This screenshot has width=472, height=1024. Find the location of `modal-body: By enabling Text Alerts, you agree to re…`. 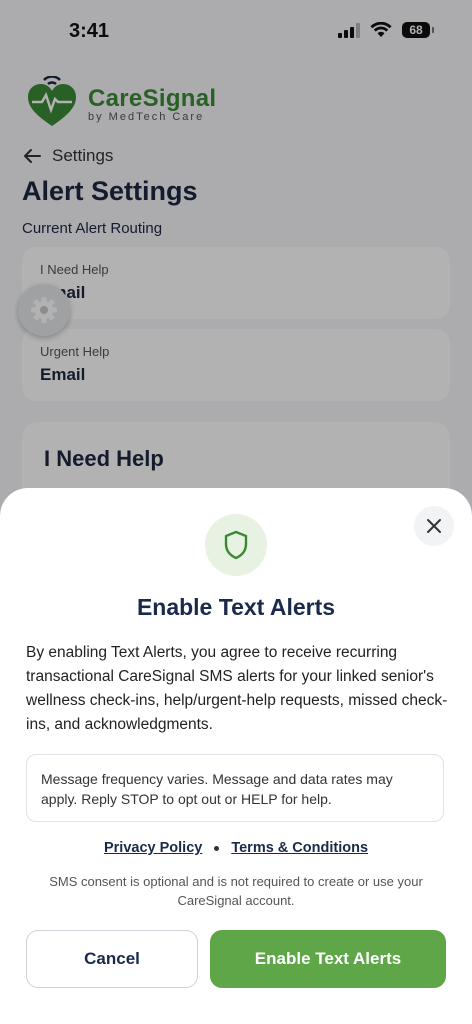

modal-body: By enabling Text Alerts, you agree to re… is located at coordinates (237, 688).